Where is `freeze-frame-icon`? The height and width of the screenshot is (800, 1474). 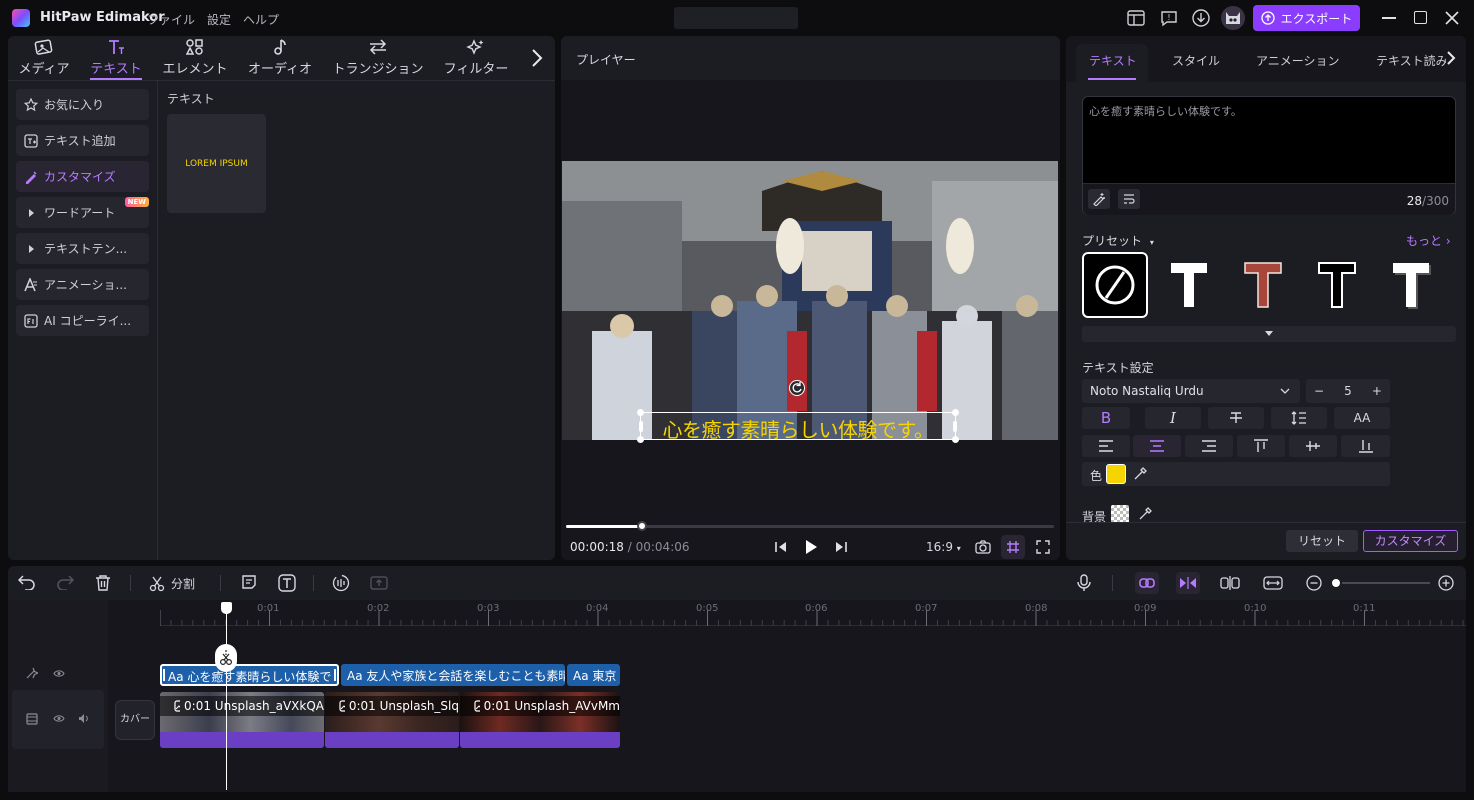
freeze-frame-icon is located at coordinates (379, 583).